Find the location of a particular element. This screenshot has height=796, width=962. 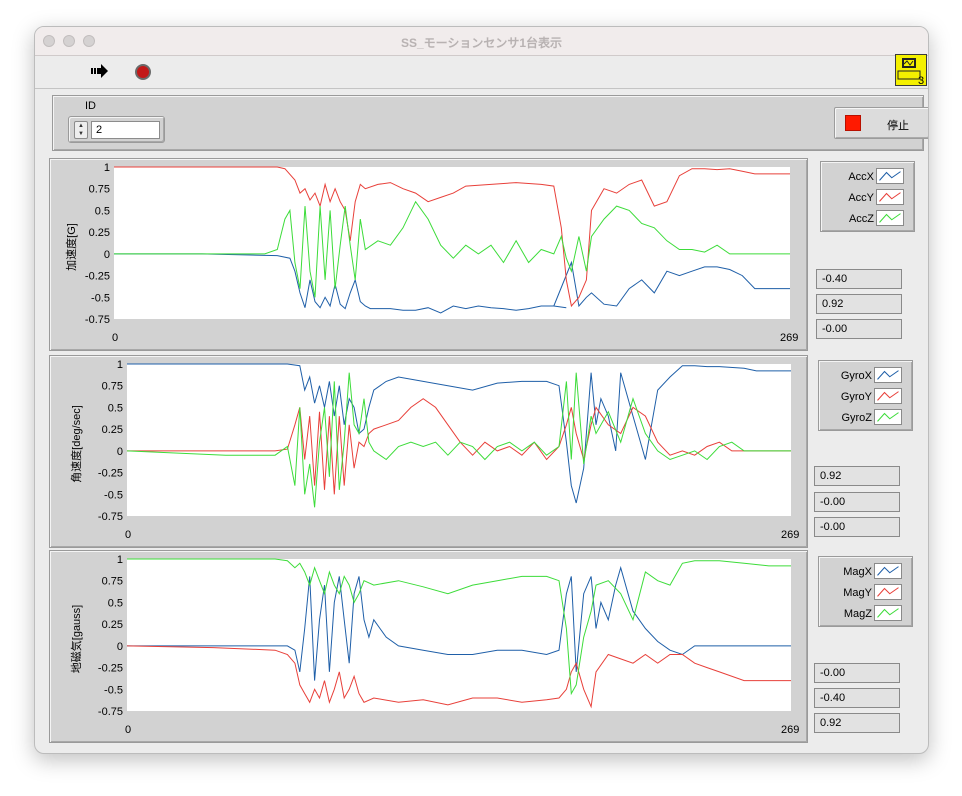

accel-y-tick-label: -0.75 is located at coordinates (97, 320).